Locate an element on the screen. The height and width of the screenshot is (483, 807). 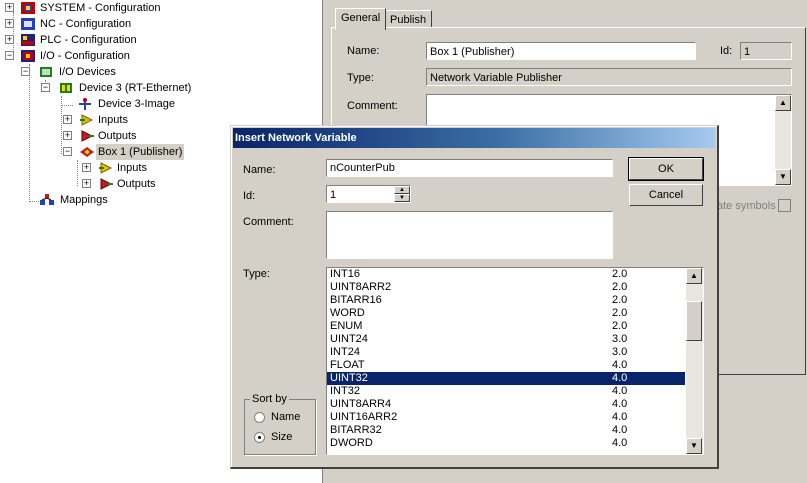
tree-item-io-config: − I/O - Configuration is located at coordinates (100, 56).